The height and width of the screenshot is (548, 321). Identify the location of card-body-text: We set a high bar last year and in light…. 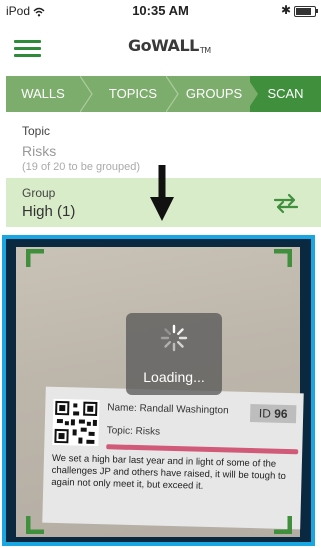
(169, 472).